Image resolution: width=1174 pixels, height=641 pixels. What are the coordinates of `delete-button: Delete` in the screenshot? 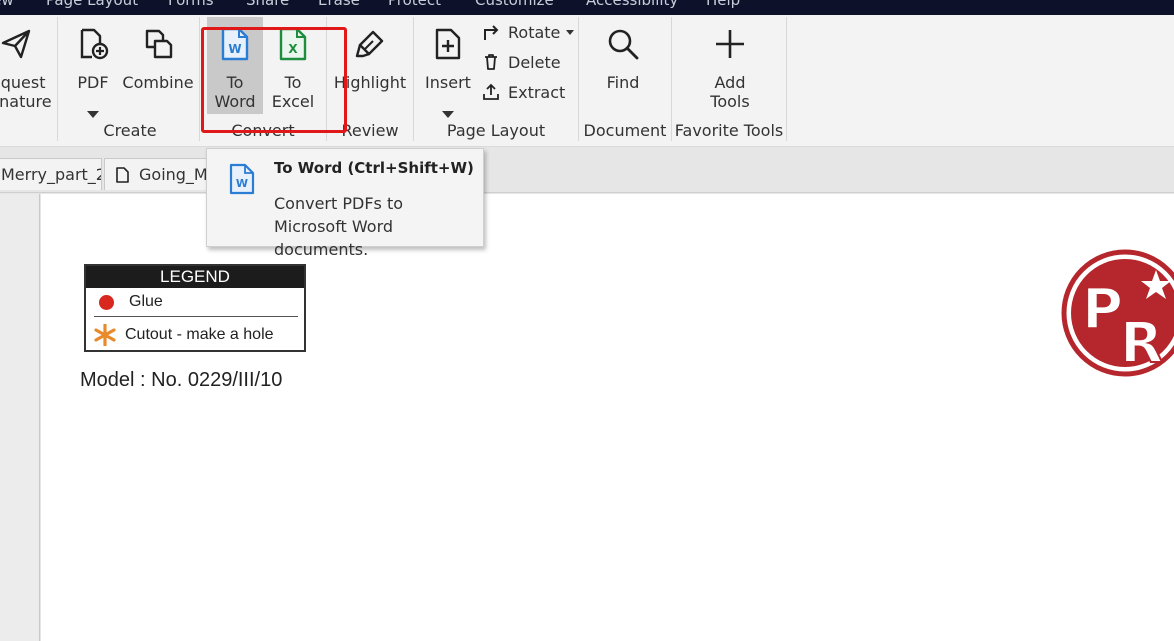 It's located at (521, 62).